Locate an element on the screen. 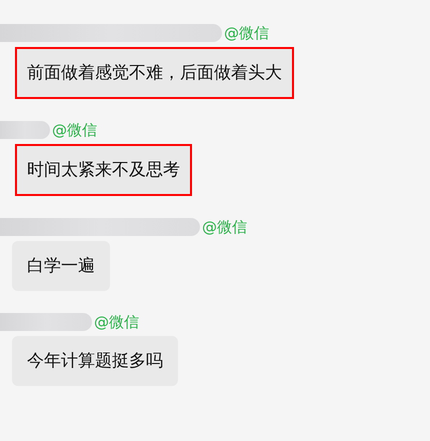 The height and width of the screenshot is (441, 430). redacted-name is located at coordinates (25, 130).